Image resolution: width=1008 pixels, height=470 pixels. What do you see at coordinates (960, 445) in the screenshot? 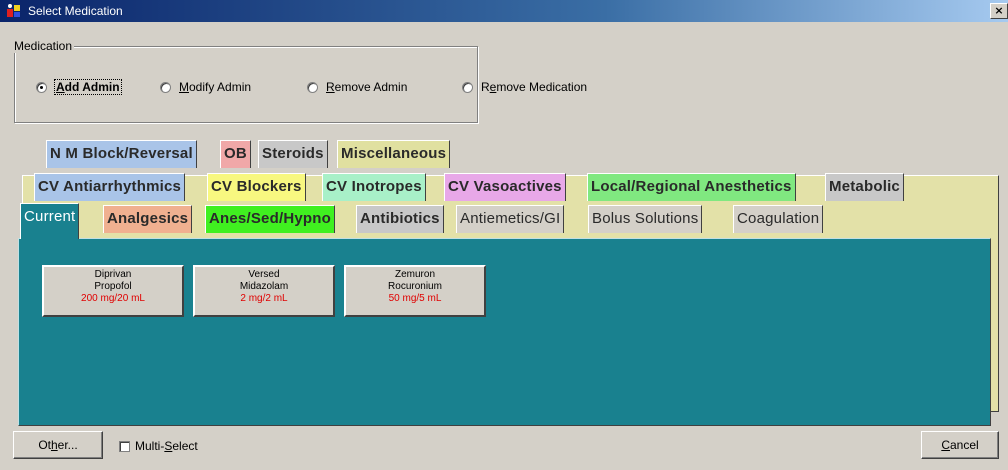
I see `cancel-button: Cancel` at bounding box center [960, 445].